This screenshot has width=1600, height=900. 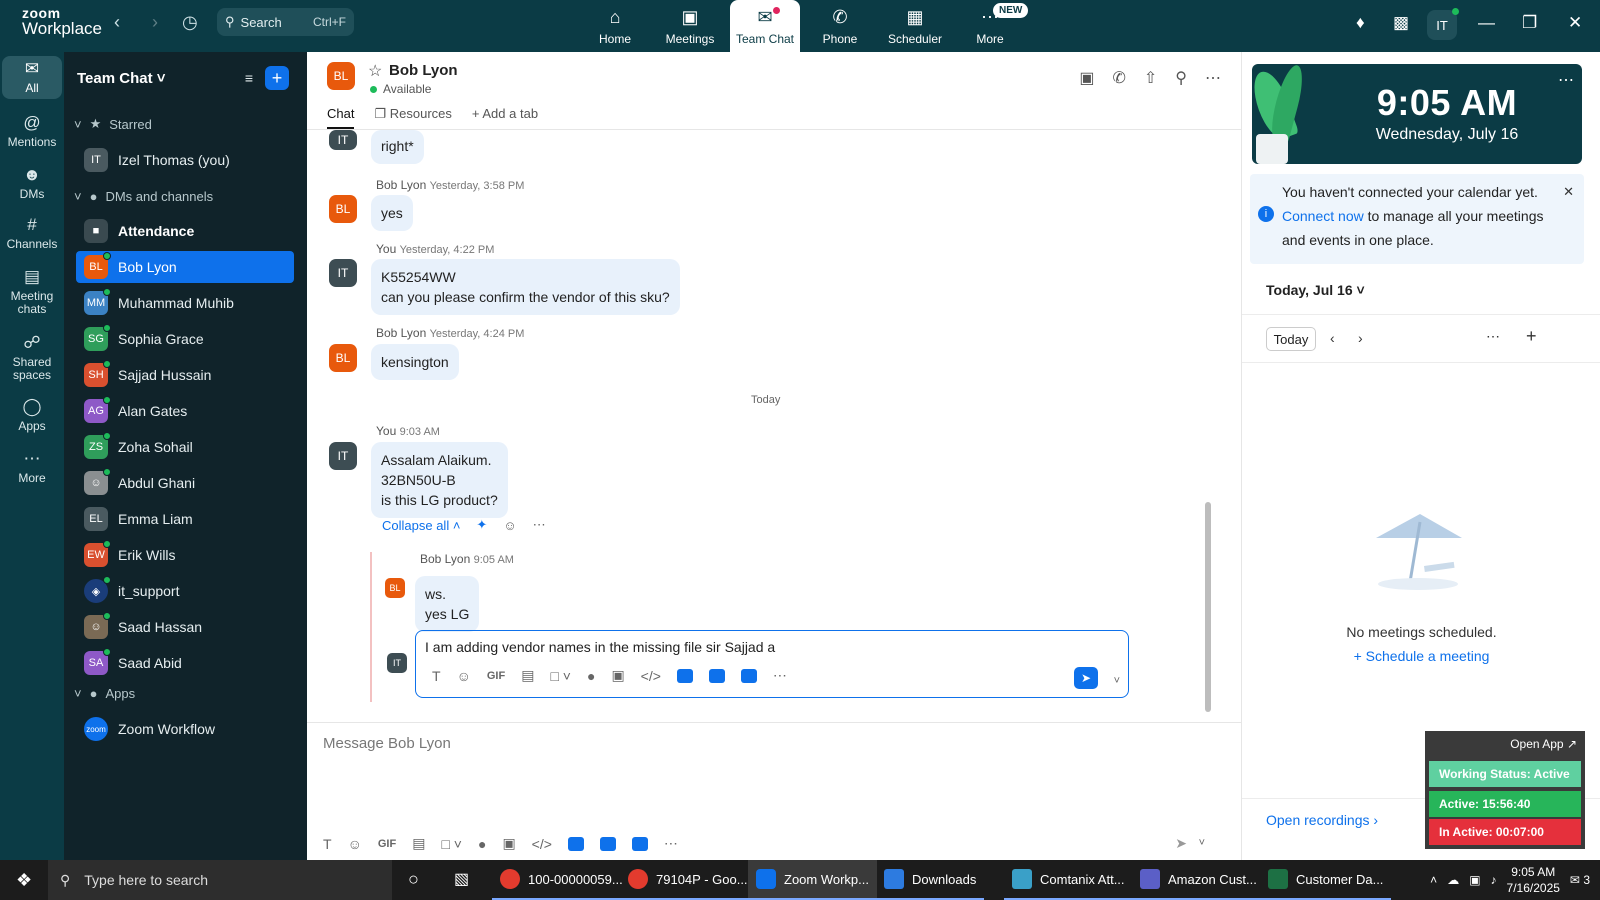 What do you see at coordinates (24, 880) in the screenshot?
I see `windows-start-icon: ❖` at bounding box center [24, 880].